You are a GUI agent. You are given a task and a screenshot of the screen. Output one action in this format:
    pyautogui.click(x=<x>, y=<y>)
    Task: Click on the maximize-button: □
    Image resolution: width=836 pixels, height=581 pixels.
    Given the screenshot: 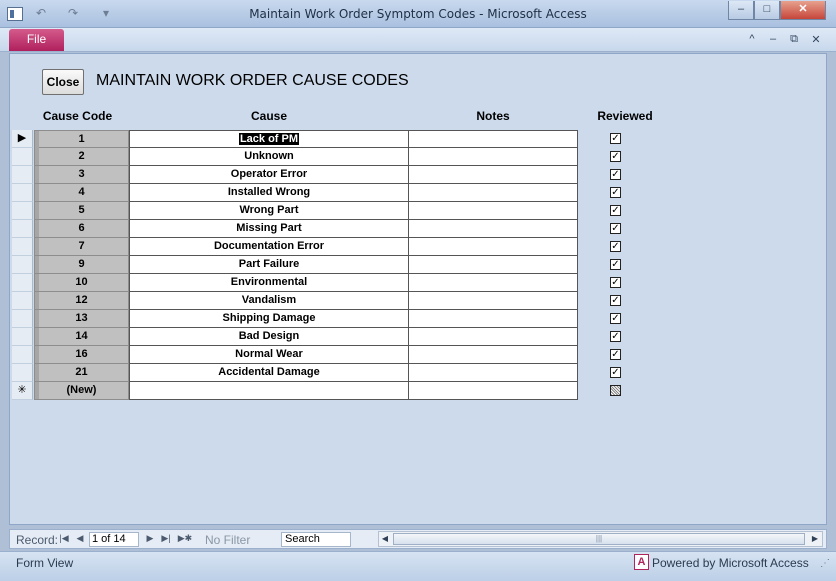 What is the action you would take?
    pyautogui.click(x=767, y=10)
    